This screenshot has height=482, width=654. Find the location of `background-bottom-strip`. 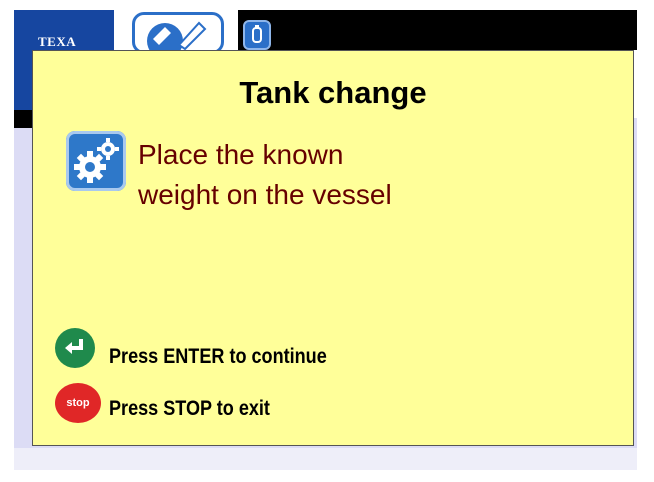

background-bottom-strip is located at coordinates (325, 459).